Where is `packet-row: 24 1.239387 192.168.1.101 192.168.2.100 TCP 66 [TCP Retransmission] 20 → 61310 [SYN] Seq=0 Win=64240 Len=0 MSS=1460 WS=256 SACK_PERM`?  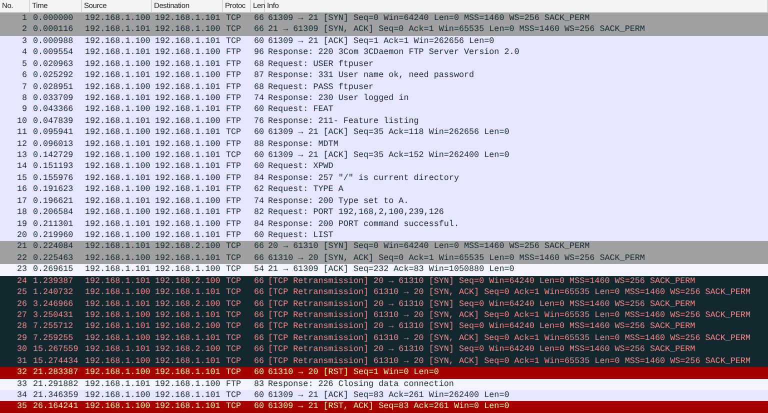 packet-row: 24 1.239387 192.168.1.101 192.168.2.100 TCP 66 [TCP Retransmission] 20 → 61310 [SYN] Seq=0 Win=64240 Len=0 MSS=1460 WS=256 SACK_PERM is located at coordinates (384, 282).